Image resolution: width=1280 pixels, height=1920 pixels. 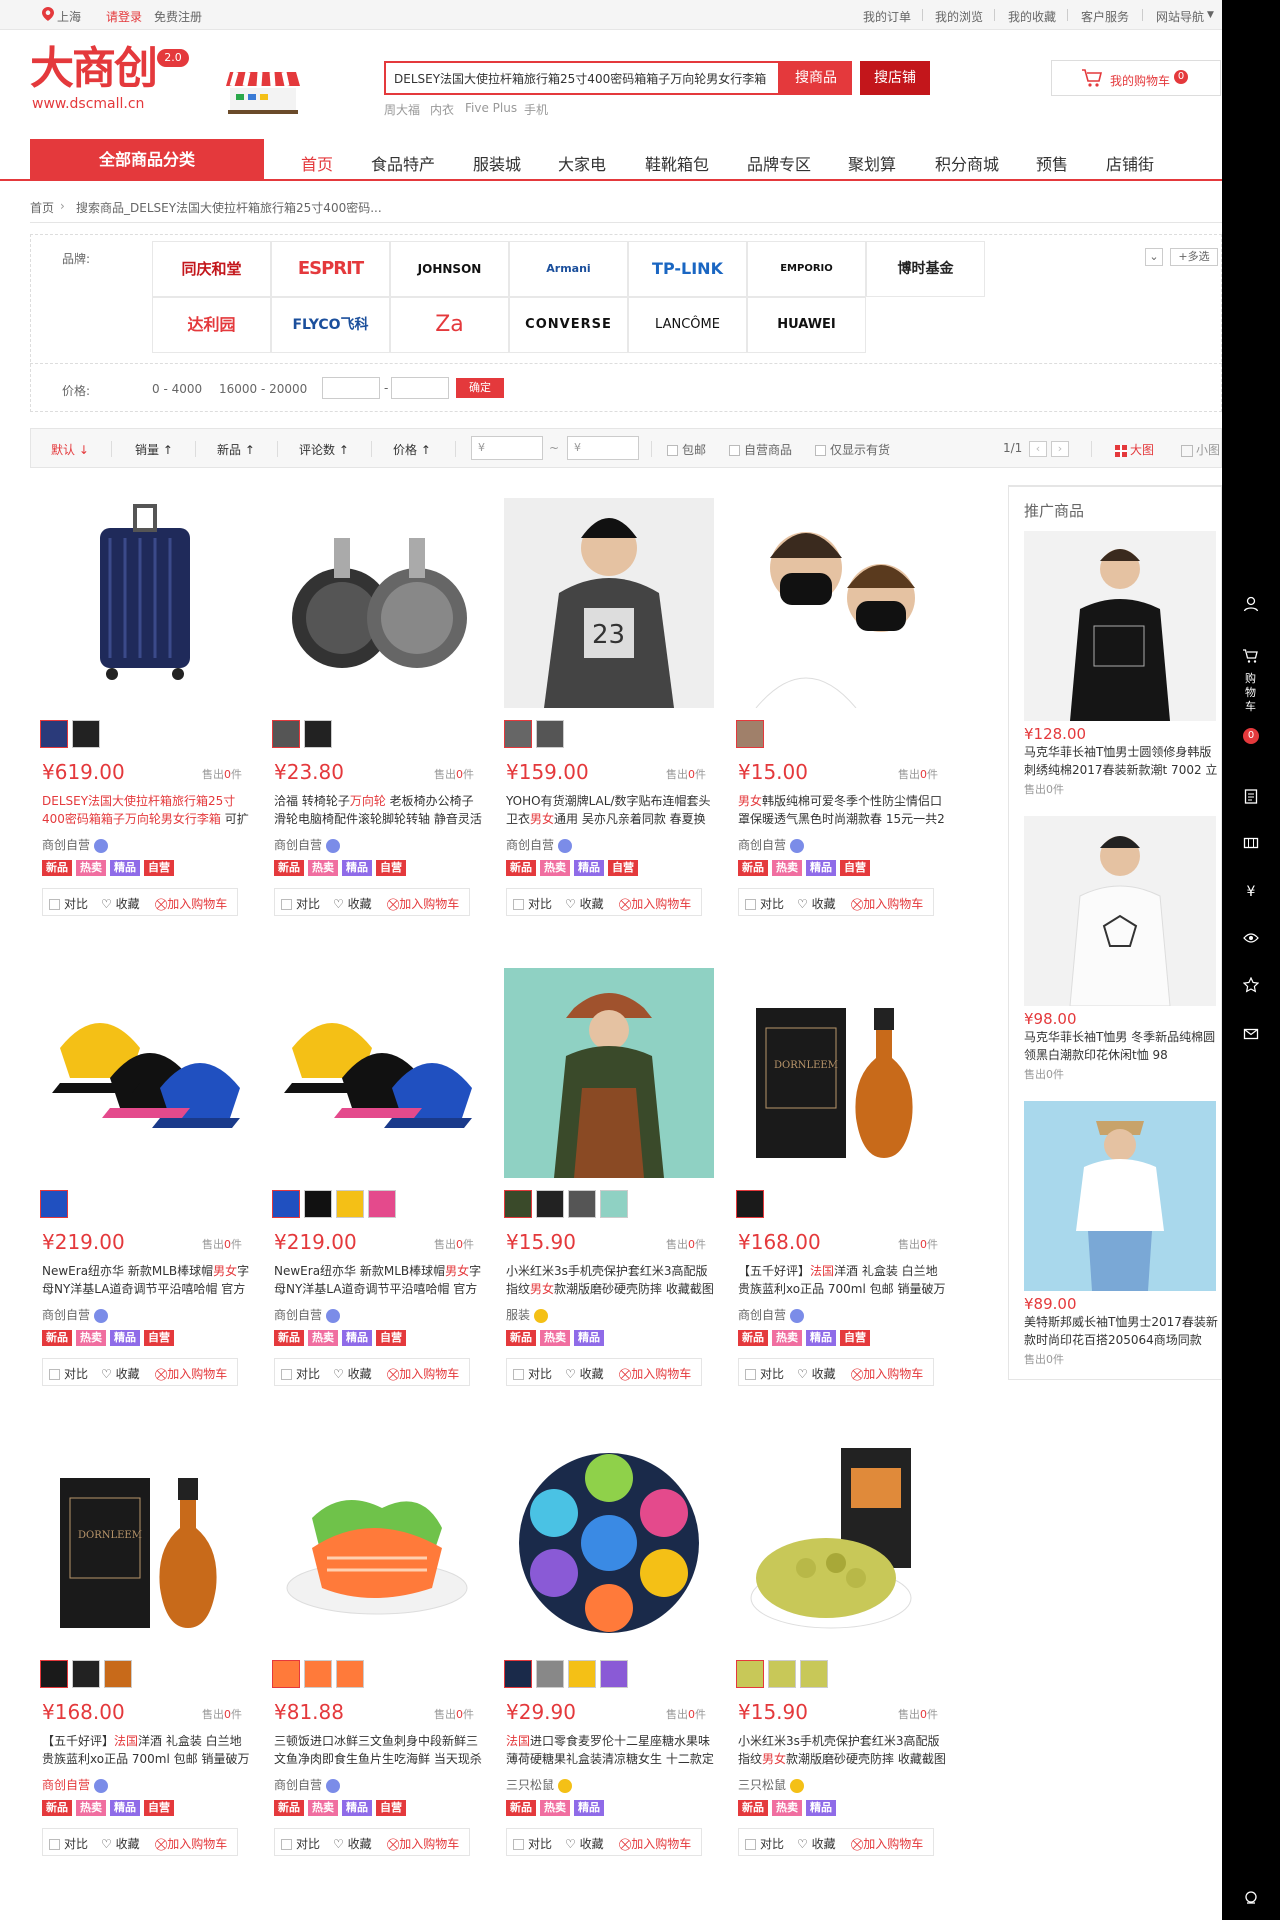 What do you see at coordinates (582, 78) in the screenshot?
I see `search-input` at bounding box center [582, 78].